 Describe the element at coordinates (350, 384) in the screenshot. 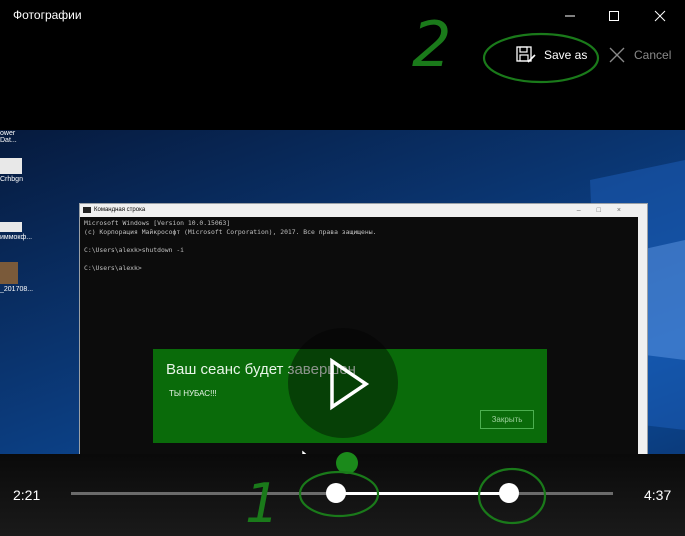

I see `play-icon` at that location.